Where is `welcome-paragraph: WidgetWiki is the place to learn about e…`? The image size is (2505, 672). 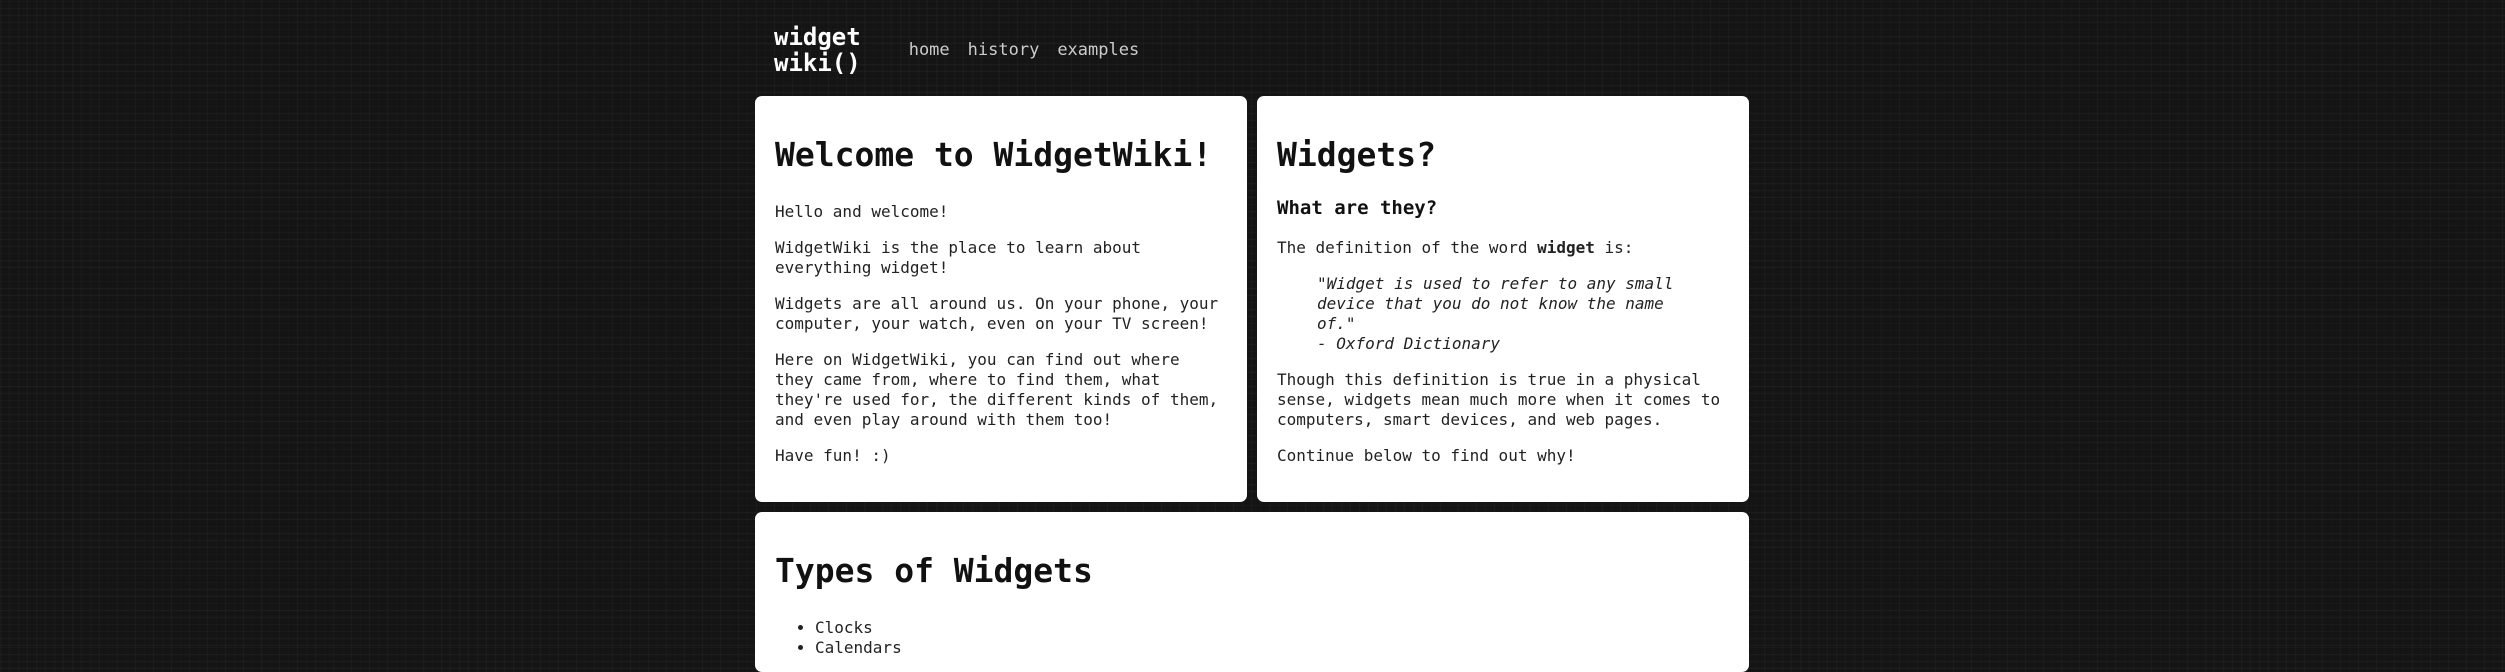
welcome-paragraph: WidgetWiki is the place to learn about e… is located at coordinates (958, 257).